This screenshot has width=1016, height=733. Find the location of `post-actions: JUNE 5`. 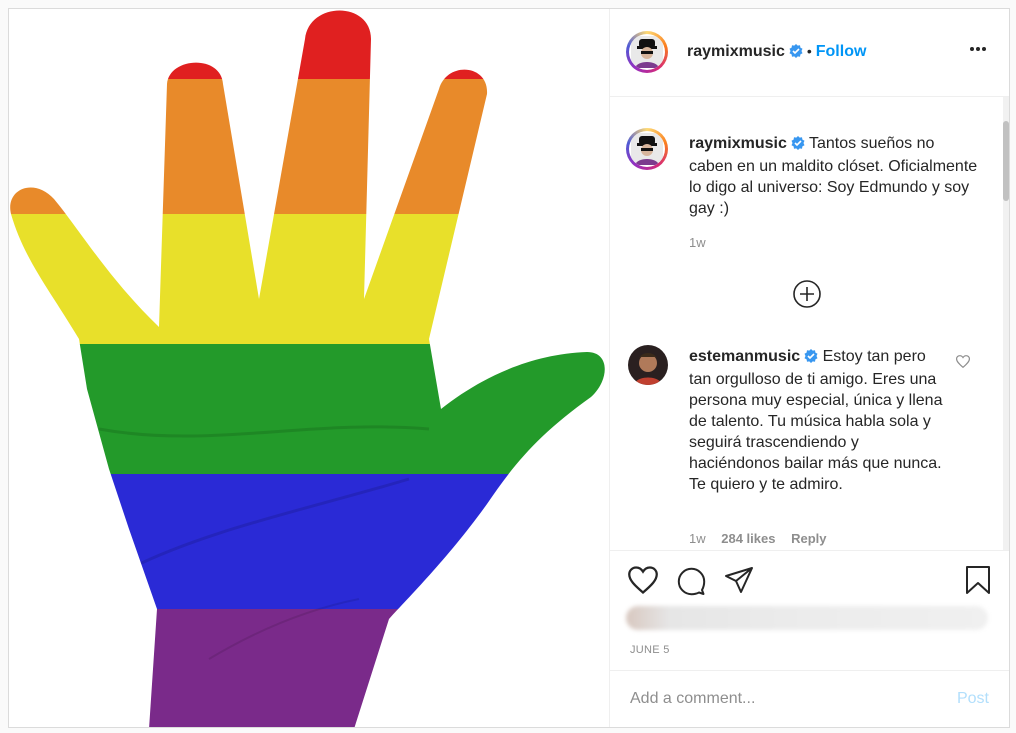

post-actions: JUNE 5 is located at coordinates (809, 610).